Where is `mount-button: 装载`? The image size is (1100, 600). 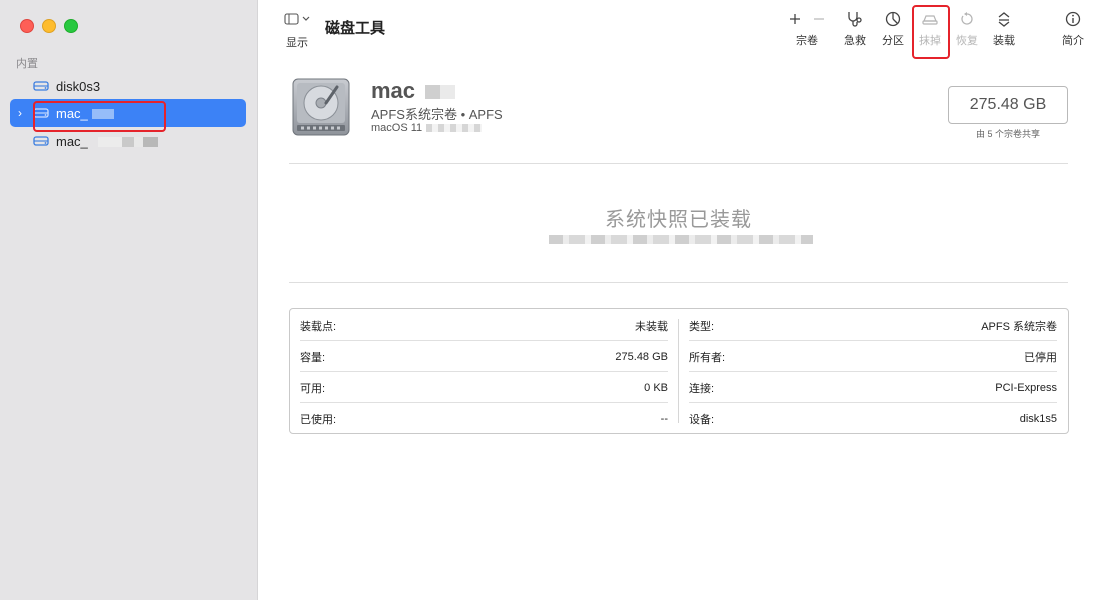 mount-button: 装载 is located at coordinates (1004, 29).